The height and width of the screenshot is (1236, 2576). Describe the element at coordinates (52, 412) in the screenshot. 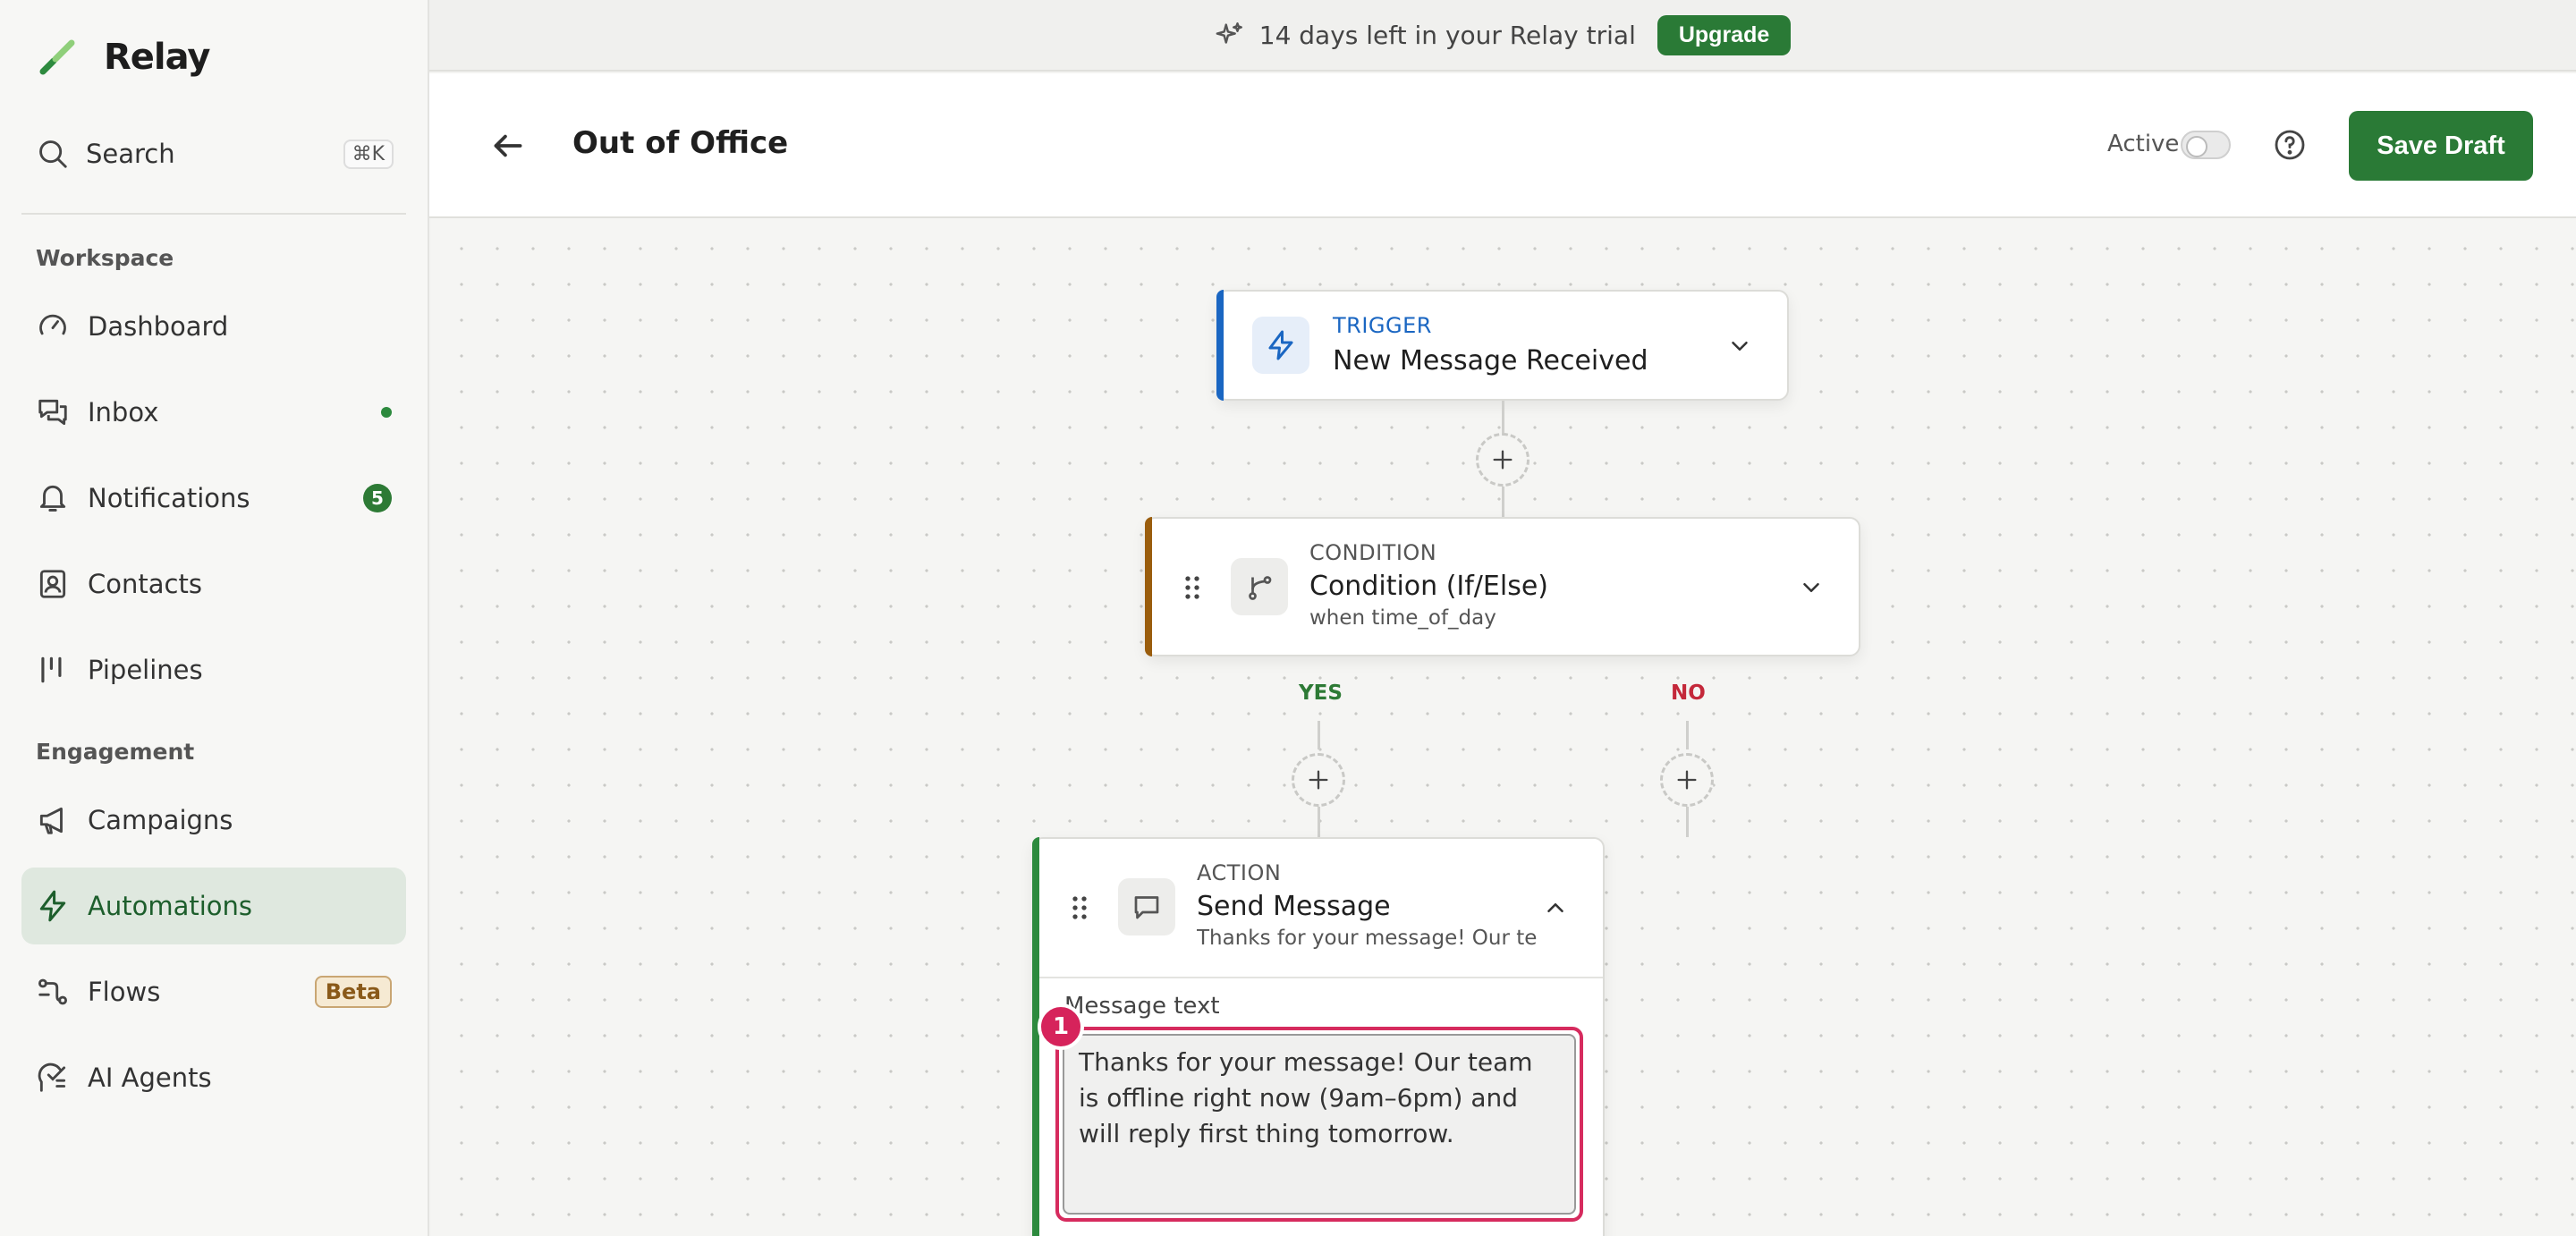

I see `chat-icon` at that location.